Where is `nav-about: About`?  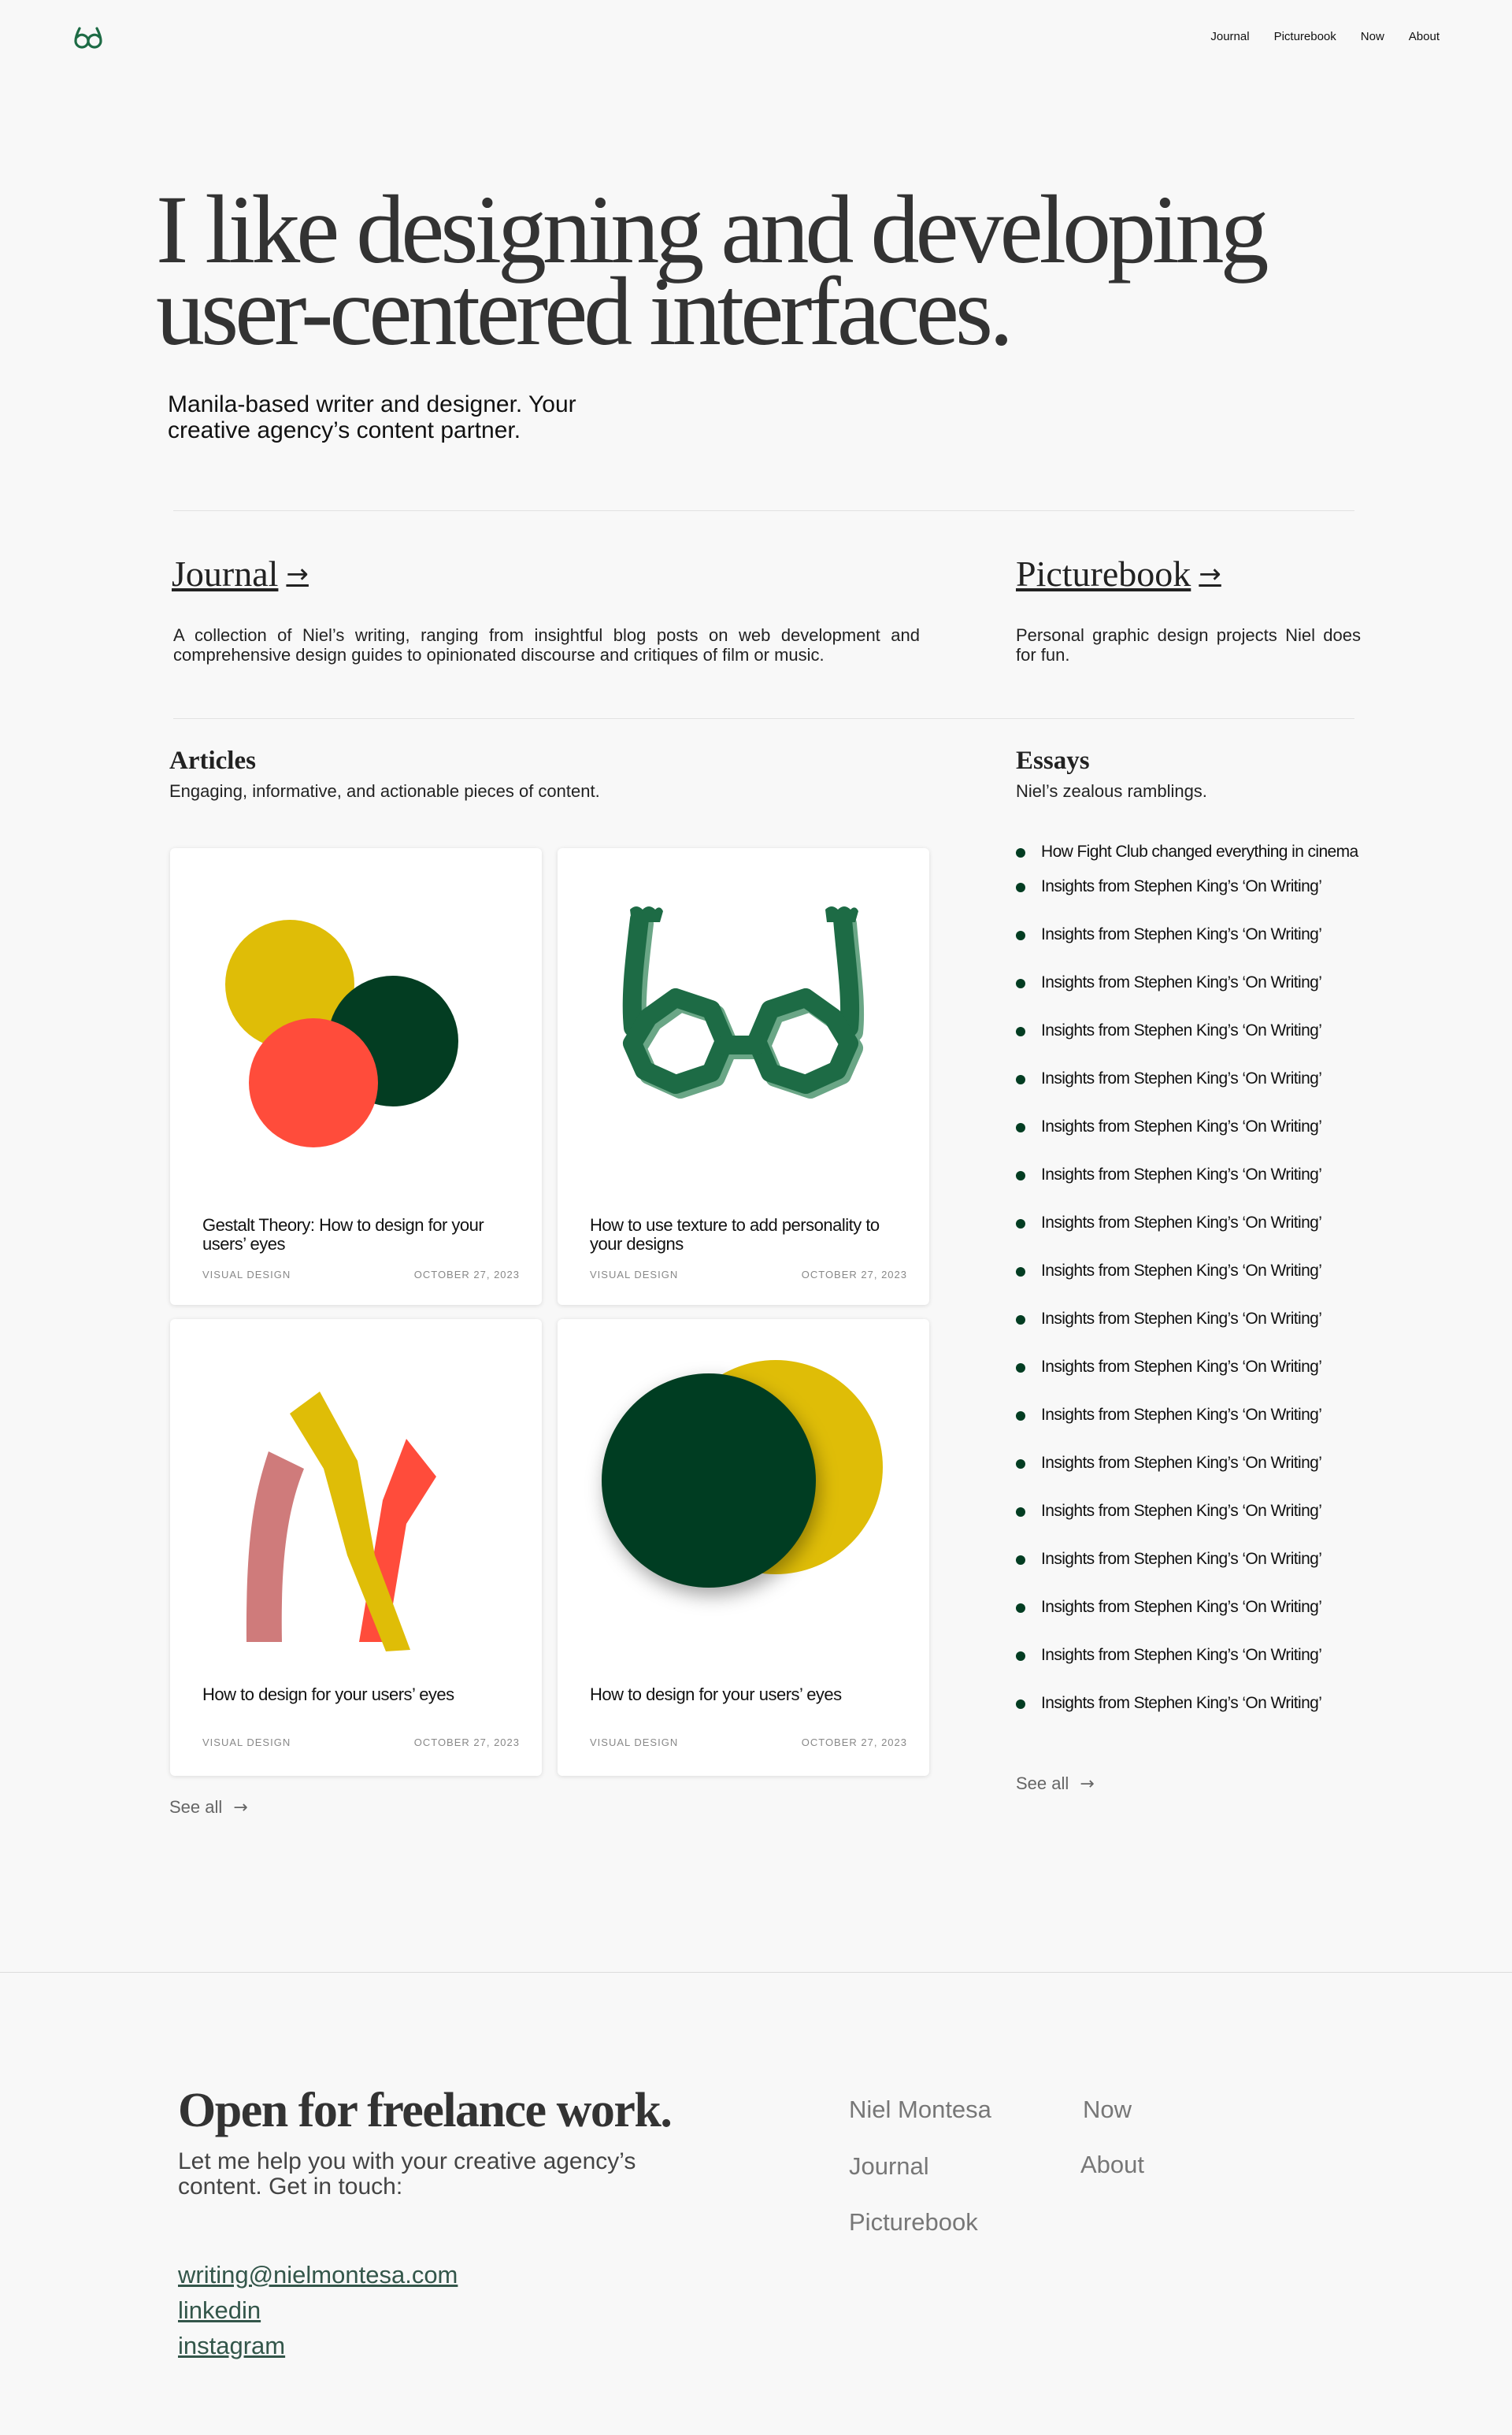
nav-about: About is located at coordinates (1424, 36).